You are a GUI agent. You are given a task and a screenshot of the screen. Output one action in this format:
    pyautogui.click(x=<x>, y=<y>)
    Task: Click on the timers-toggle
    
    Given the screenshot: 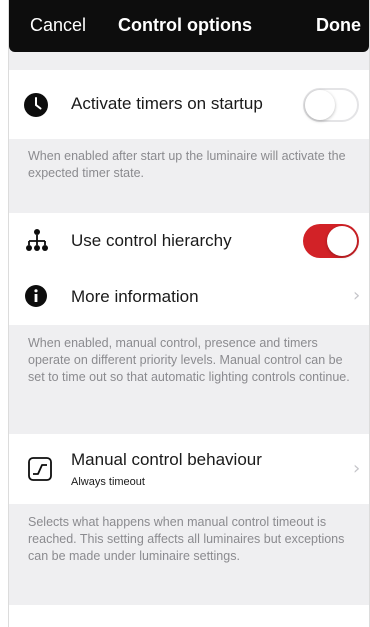 What is the action you would take?
    pyautogui.click(x=331, y=105)
    